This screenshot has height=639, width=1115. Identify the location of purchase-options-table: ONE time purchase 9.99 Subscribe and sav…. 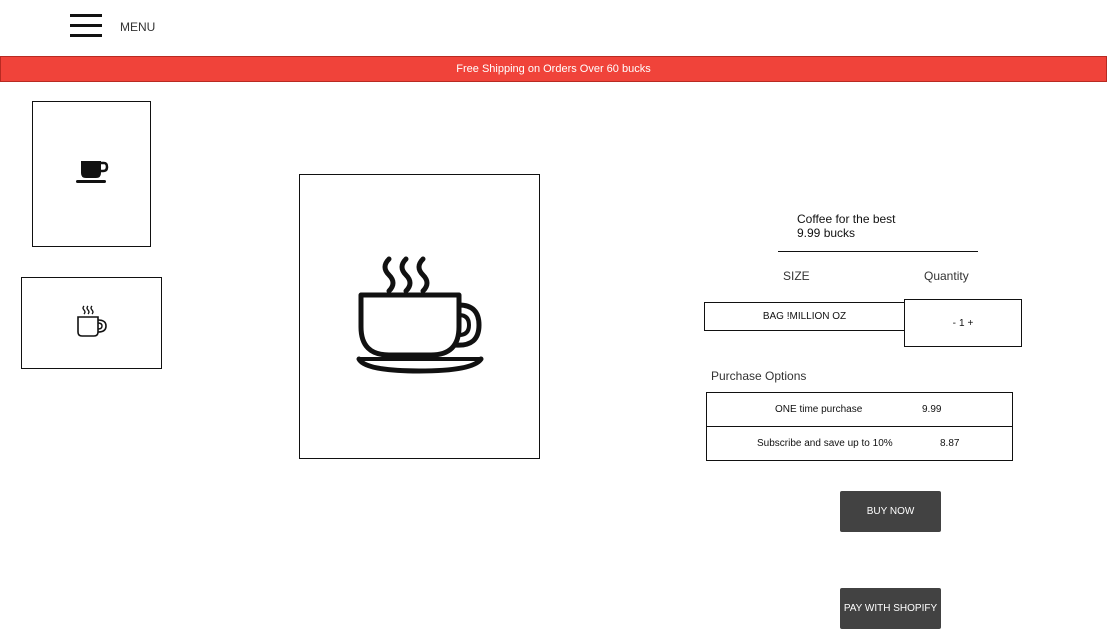
(859, 426).